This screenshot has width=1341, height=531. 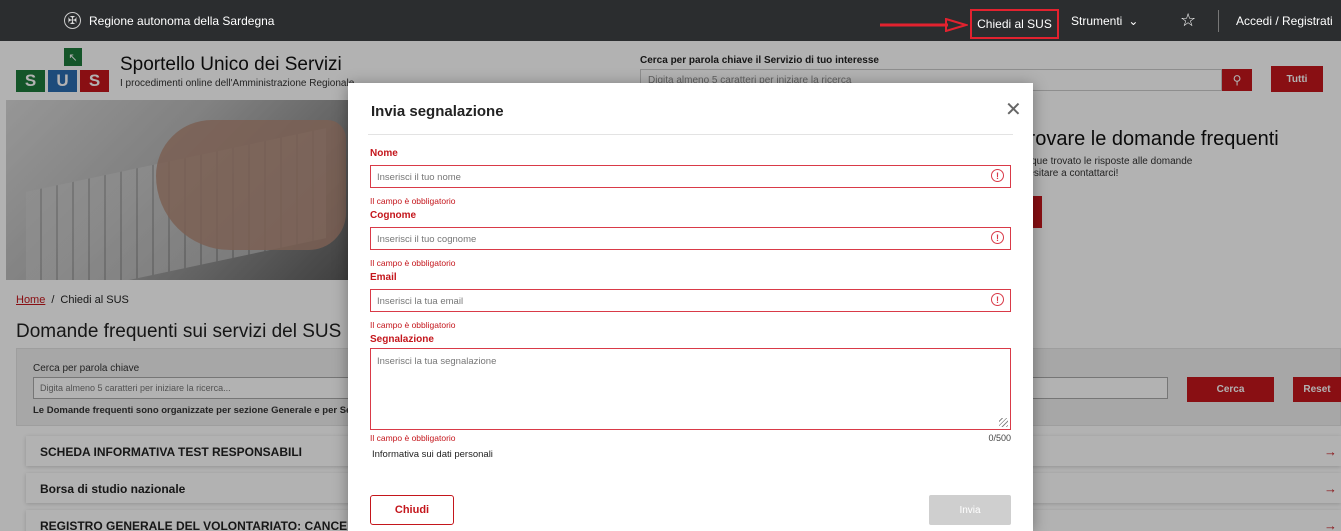 What do you see at coordinates (413, 263) in the screenshot?
I see `cognome-error: Il campo è obbligatorio` at bounding box center [413, 263].